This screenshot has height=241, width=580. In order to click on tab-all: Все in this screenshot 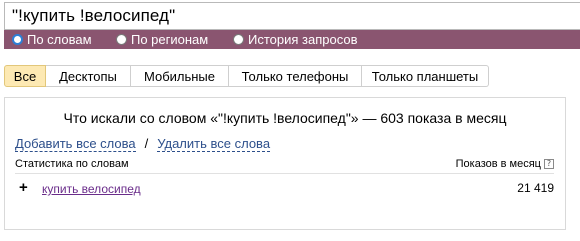, I will do `click(25, 76)`.